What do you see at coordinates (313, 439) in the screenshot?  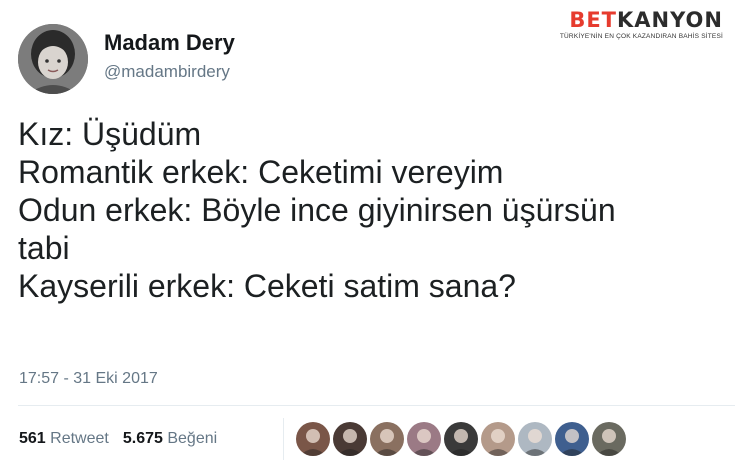 I see `liker-avatar-1-icon` at bounding box center [313, 439].